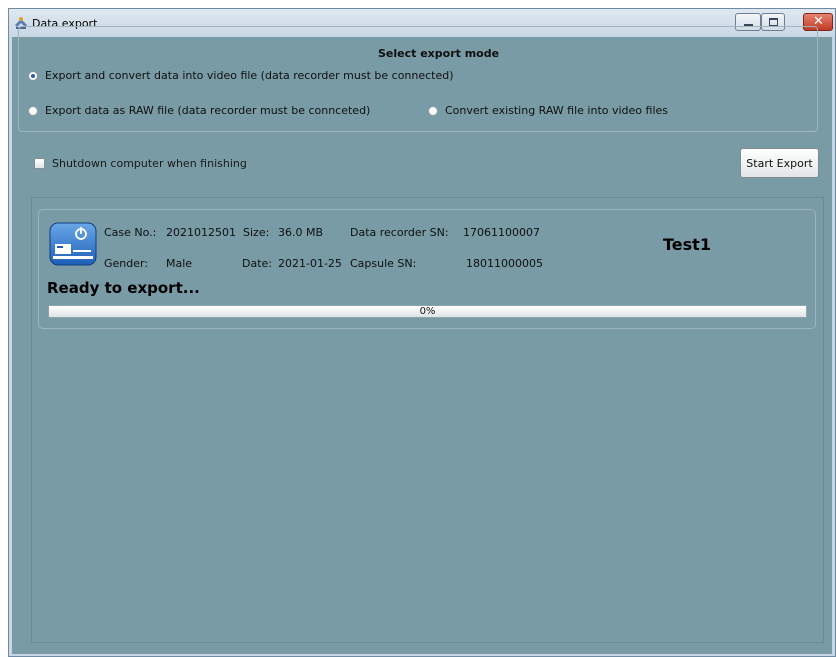 The image size is (836, 657). I want to click on progress-text: 0%, so click(427, 311).